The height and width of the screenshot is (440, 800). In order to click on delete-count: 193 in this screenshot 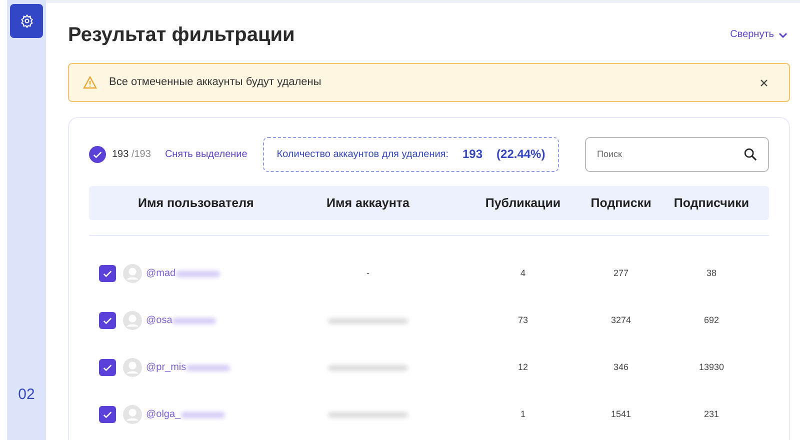, I will do `click(472, 154)`.